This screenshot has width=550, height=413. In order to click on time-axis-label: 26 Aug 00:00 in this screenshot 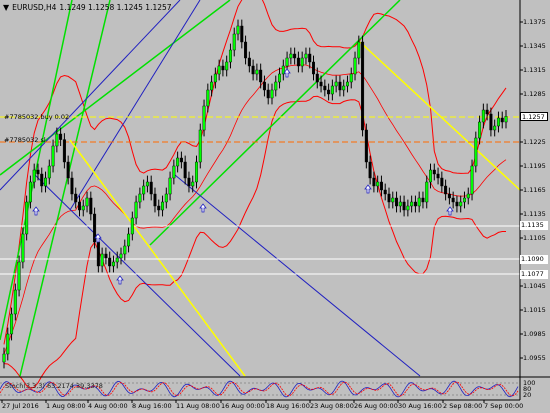, I will do `click(376, 406)`.